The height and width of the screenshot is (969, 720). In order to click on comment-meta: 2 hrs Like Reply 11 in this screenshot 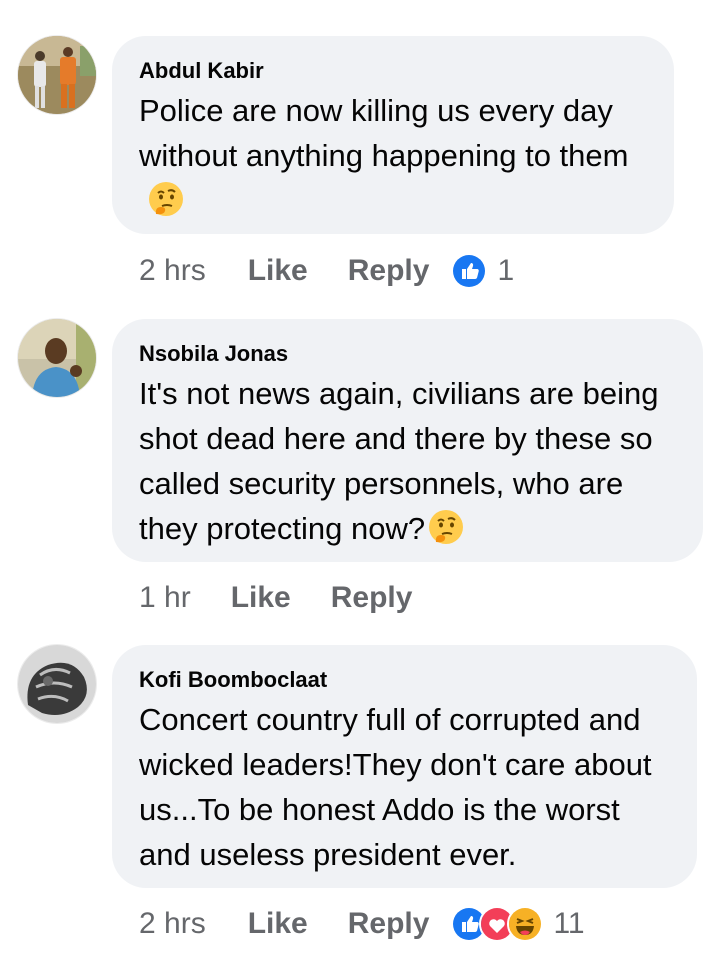, I will do `click(362, 924)`.